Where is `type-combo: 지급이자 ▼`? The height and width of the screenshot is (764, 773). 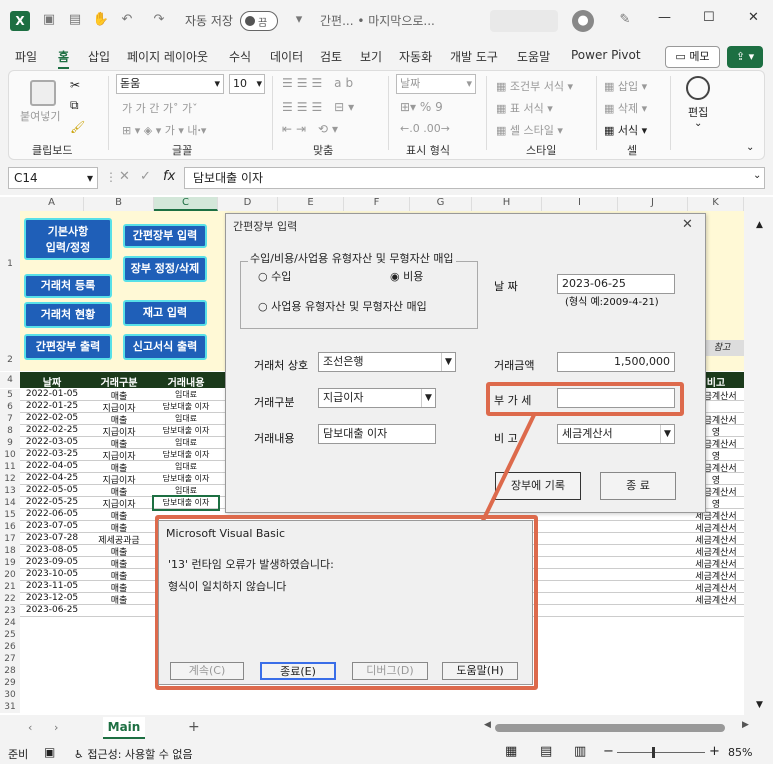 type-combo: 지급이자 ▼ is located at coordinates (377, 398).